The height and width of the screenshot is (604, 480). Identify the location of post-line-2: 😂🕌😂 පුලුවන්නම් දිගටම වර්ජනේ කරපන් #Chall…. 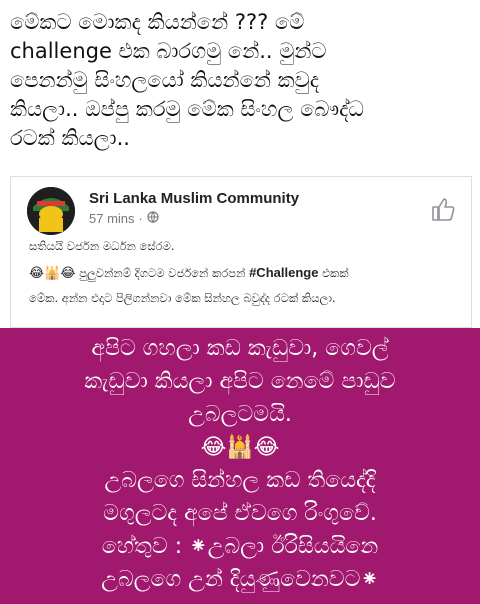
(189, 273).